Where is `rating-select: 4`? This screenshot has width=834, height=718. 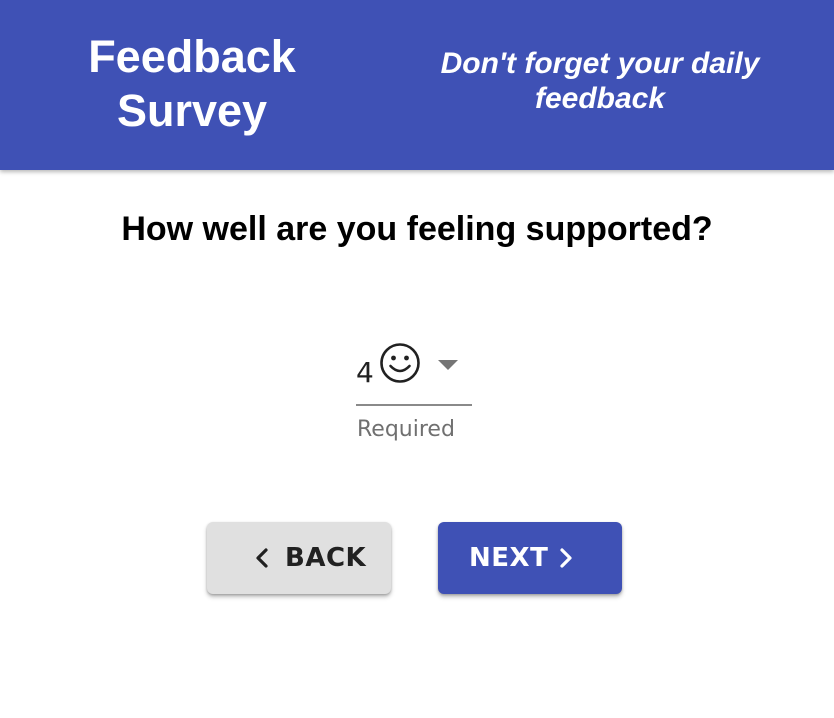 rating-select: 4 is located at coordinates (414, 371).